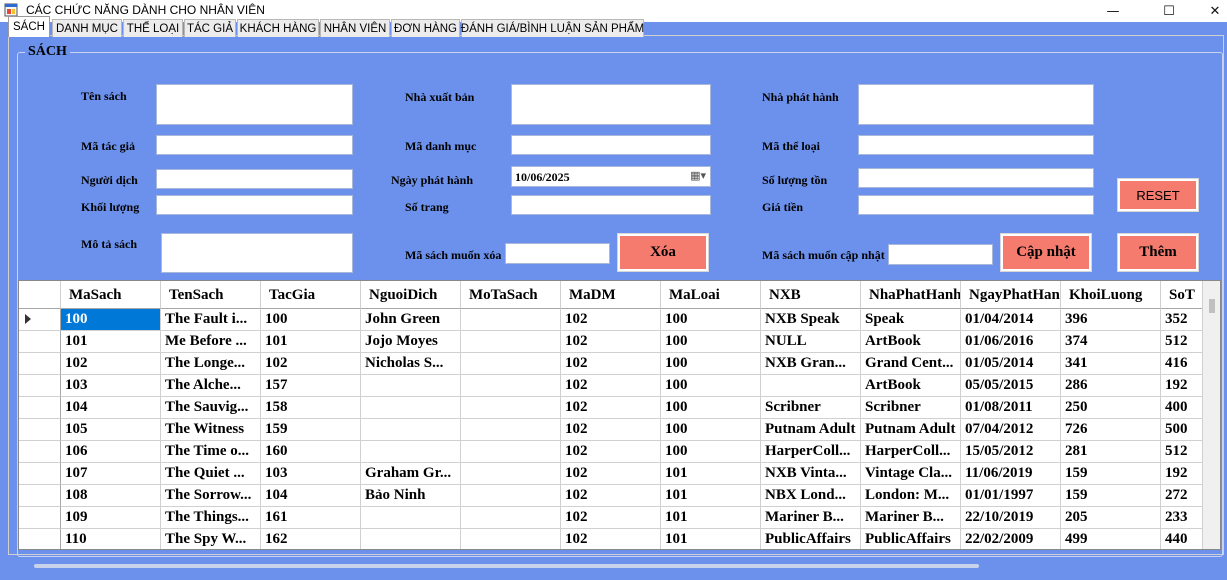 This screenshot has width=1227, height=580. Describe the element at coordinates (111, 364) in the screenshot. I see `cell-masach: 102` at that location.